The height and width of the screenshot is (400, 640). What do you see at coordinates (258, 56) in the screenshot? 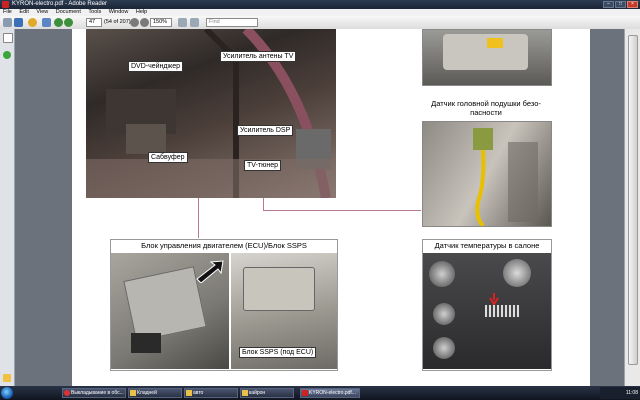
I see `label-tv-antenna-amp: Усилитель антены TV` at bounding box center [258, 56].